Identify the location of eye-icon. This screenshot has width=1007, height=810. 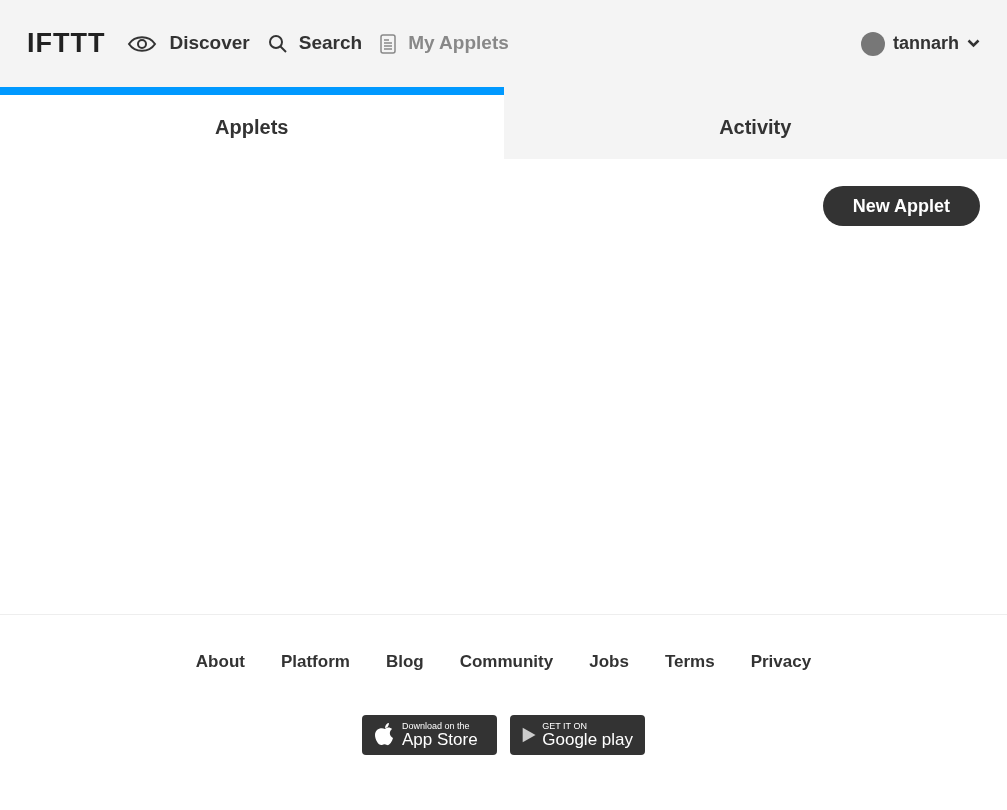
(142, 43).